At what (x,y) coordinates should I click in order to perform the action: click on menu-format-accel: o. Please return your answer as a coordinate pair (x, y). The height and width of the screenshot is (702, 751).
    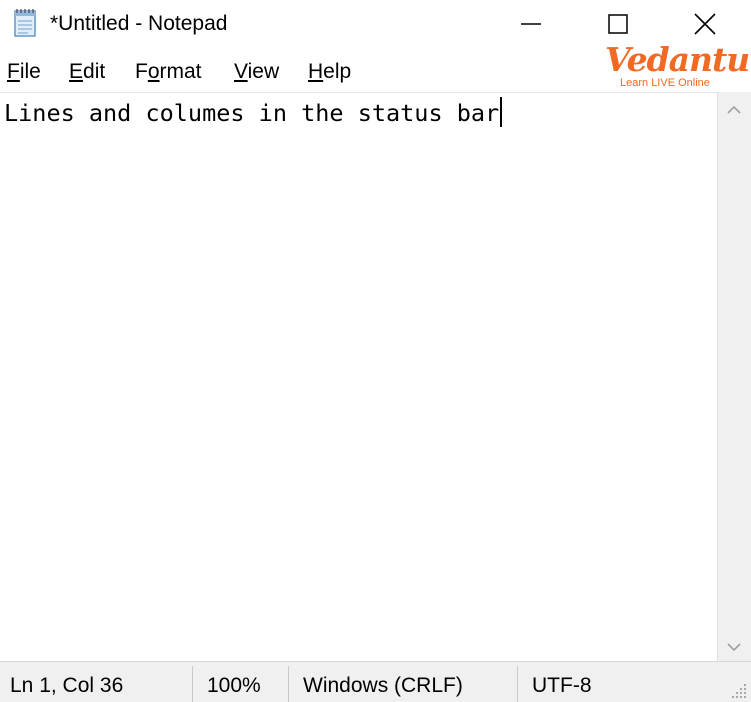
    Looking at the image, I should click on (153, 71).